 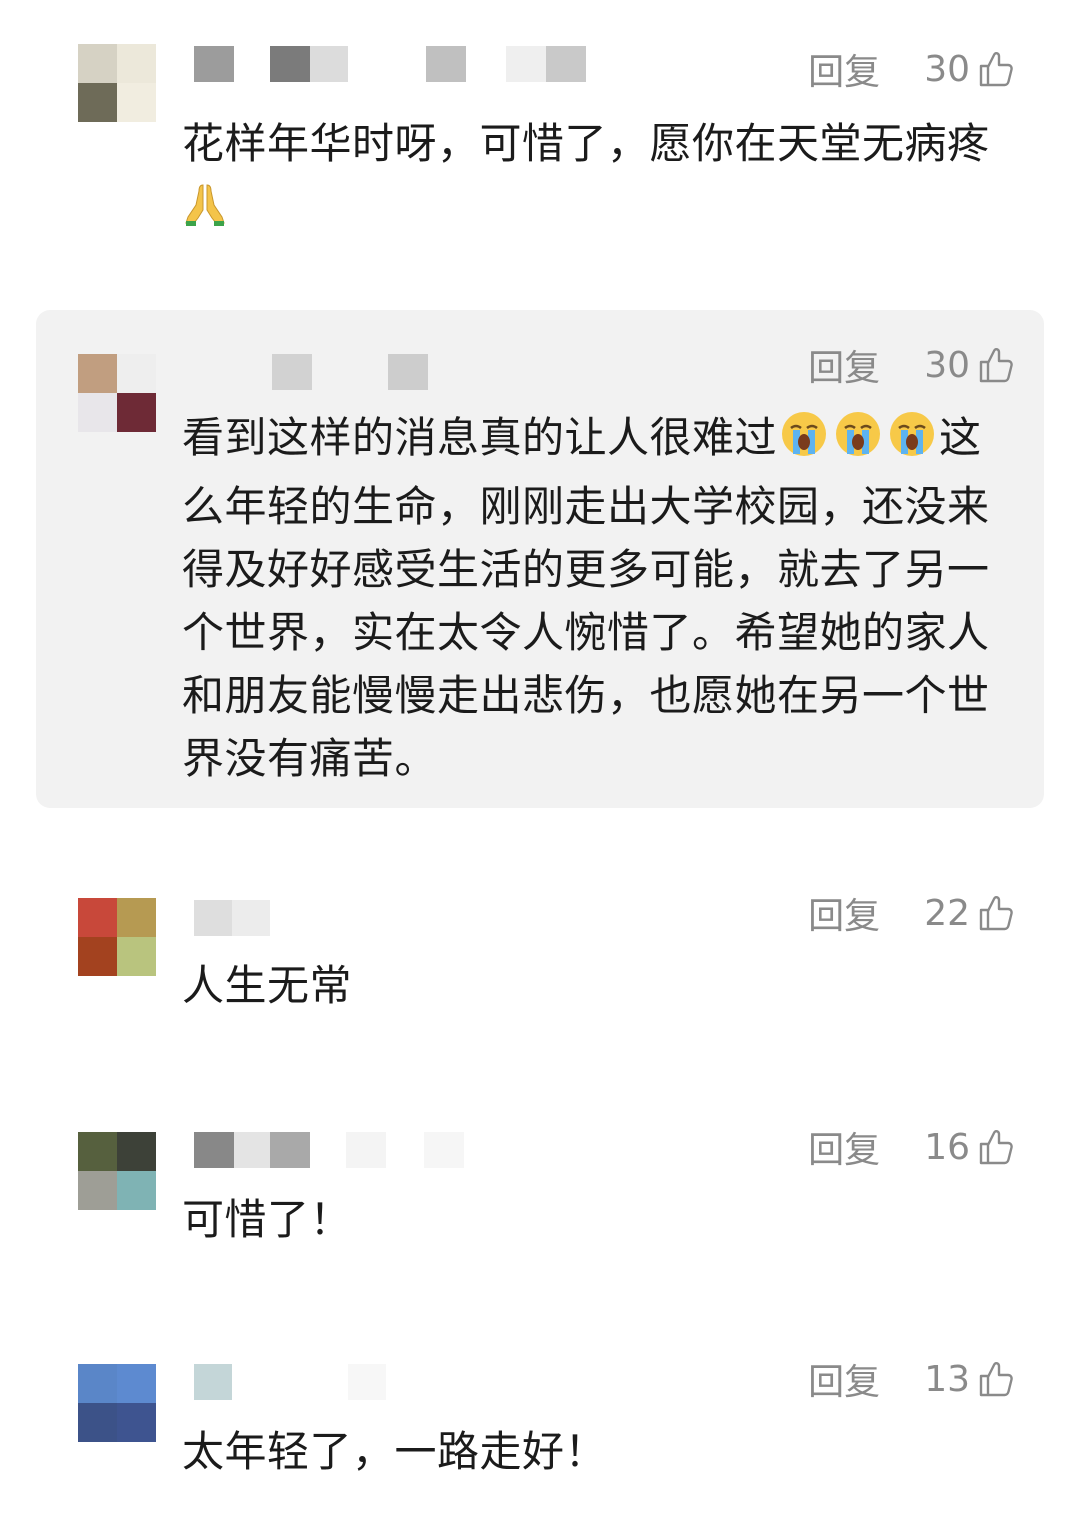 What do you see at coordinates (602, 178) in the screenshot?
I see `comment-text: 花样年华时呀，可惜了，愿你在天堂无病疼` at bounding box center [602, 178].